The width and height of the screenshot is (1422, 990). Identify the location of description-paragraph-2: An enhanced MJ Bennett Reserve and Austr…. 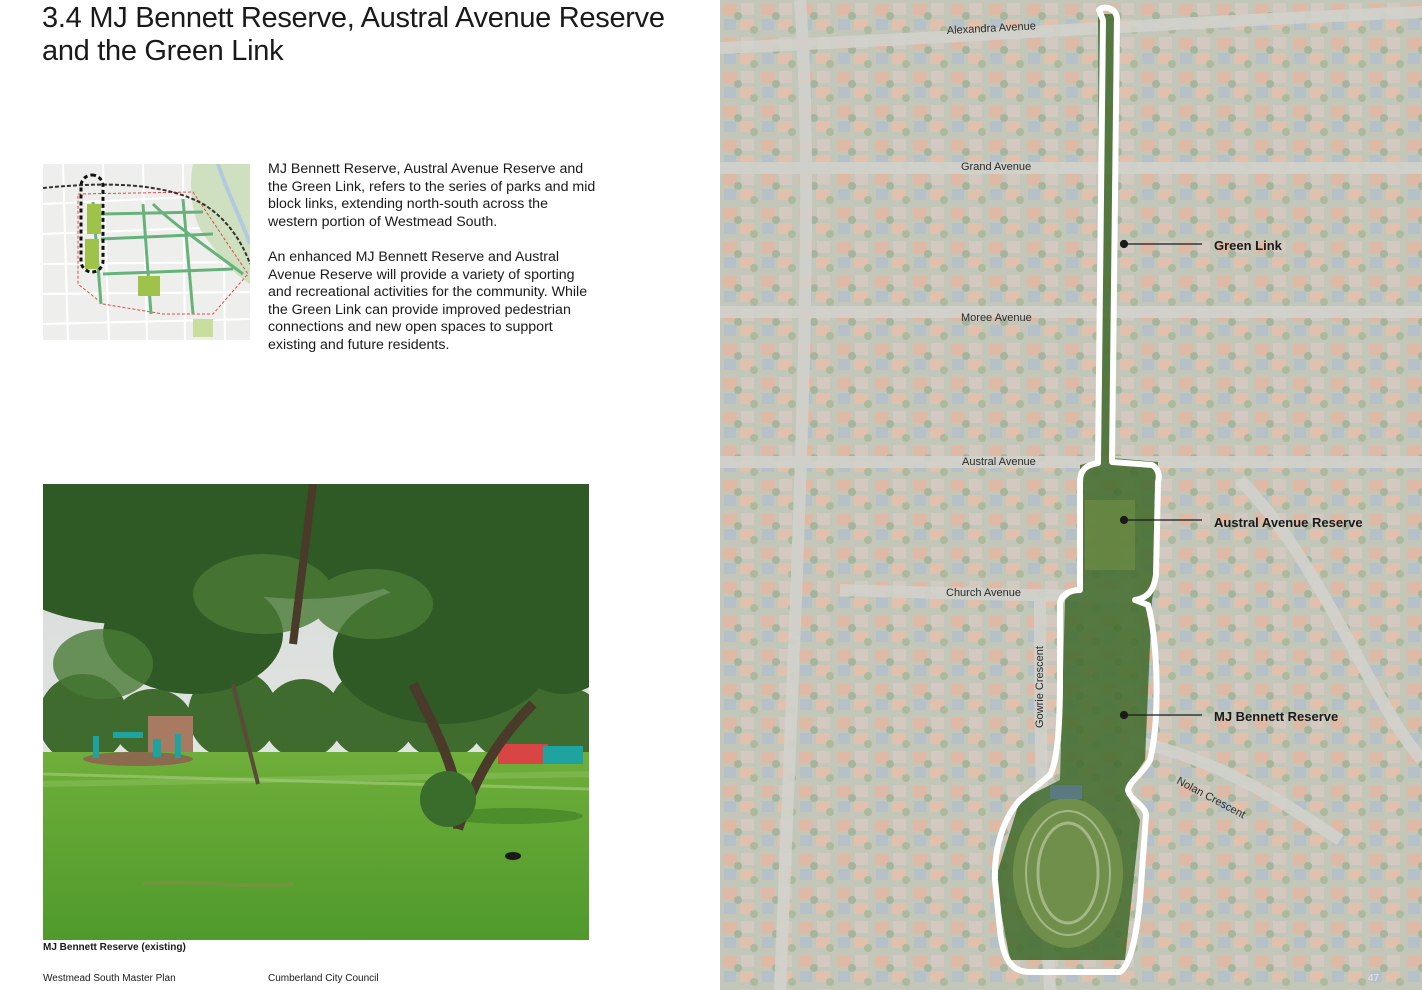
(428, 300).